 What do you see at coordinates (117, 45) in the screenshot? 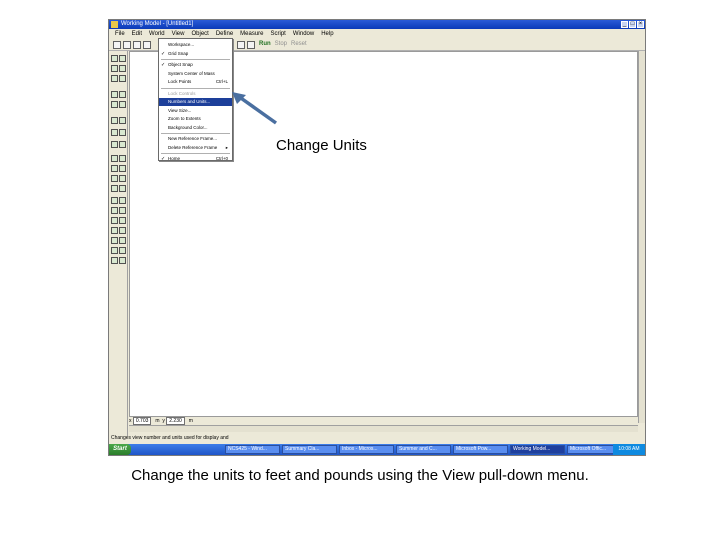
I see `new-file-icon` at bounding box center [117, 45].